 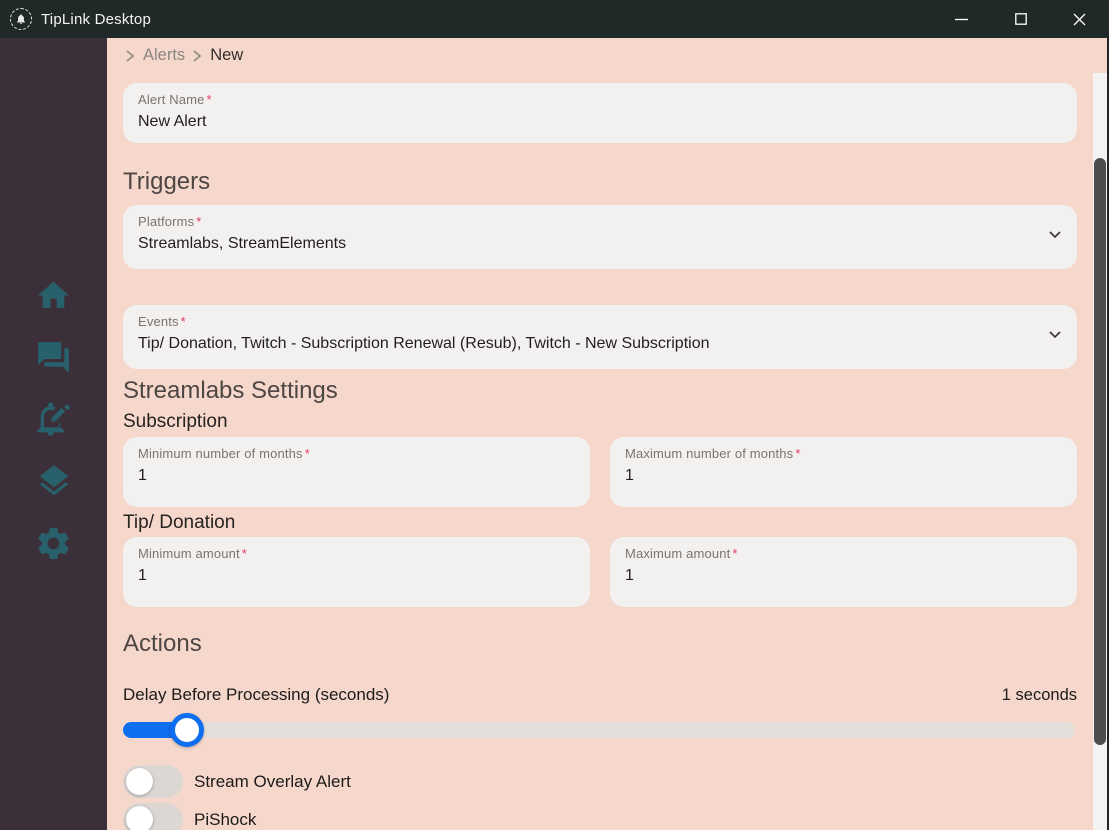 I want to click on minimize-button, so click(x=961, y=19).